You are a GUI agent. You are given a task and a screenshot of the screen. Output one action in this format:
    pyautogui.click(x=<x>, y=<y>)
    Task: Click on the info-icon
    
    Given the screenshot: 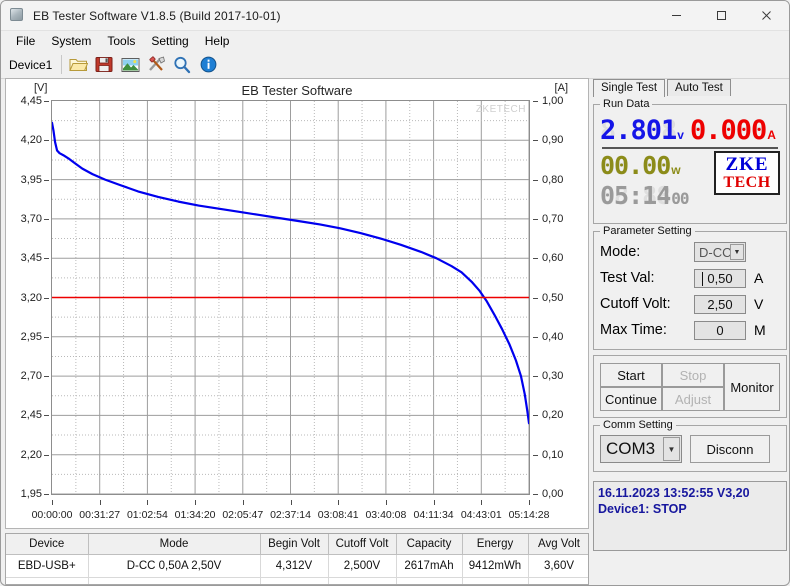 What is the action you would take?
    pyautogui.click(x=208, y=64)
    